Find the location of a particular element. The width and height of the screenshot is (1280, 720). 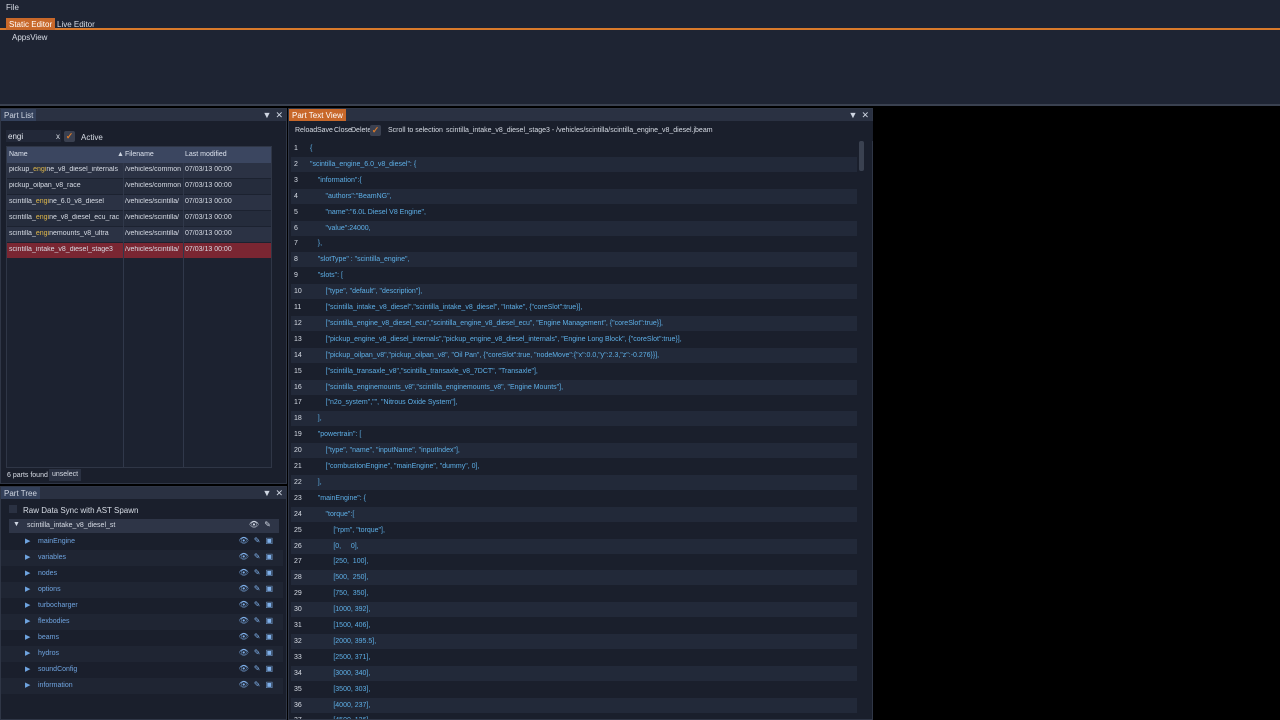

tree-item-flexbodies: ▶ flexbodies 👁 ✎ ▣ is located at coordinates (142, 622).